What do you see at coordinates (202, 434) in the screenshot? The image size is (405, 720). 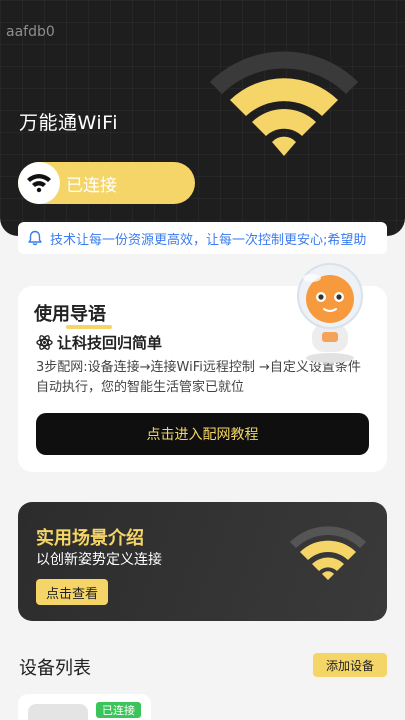 I see `network-tutorial-button: 点击进入配网教程` at bounding box center [202, 434].